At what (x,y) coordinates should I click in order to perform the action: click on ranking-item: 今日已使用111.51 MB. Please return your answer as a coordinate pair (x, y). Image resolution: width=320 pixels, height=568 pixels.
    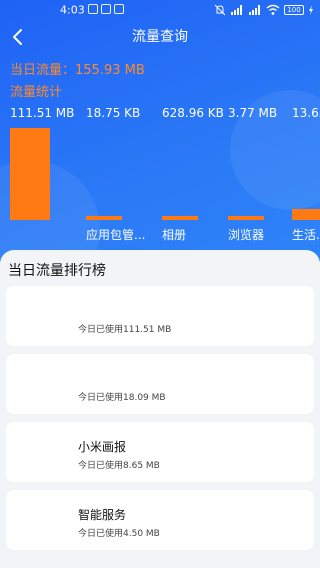
    Looking at the image, I should click on (160, 316).